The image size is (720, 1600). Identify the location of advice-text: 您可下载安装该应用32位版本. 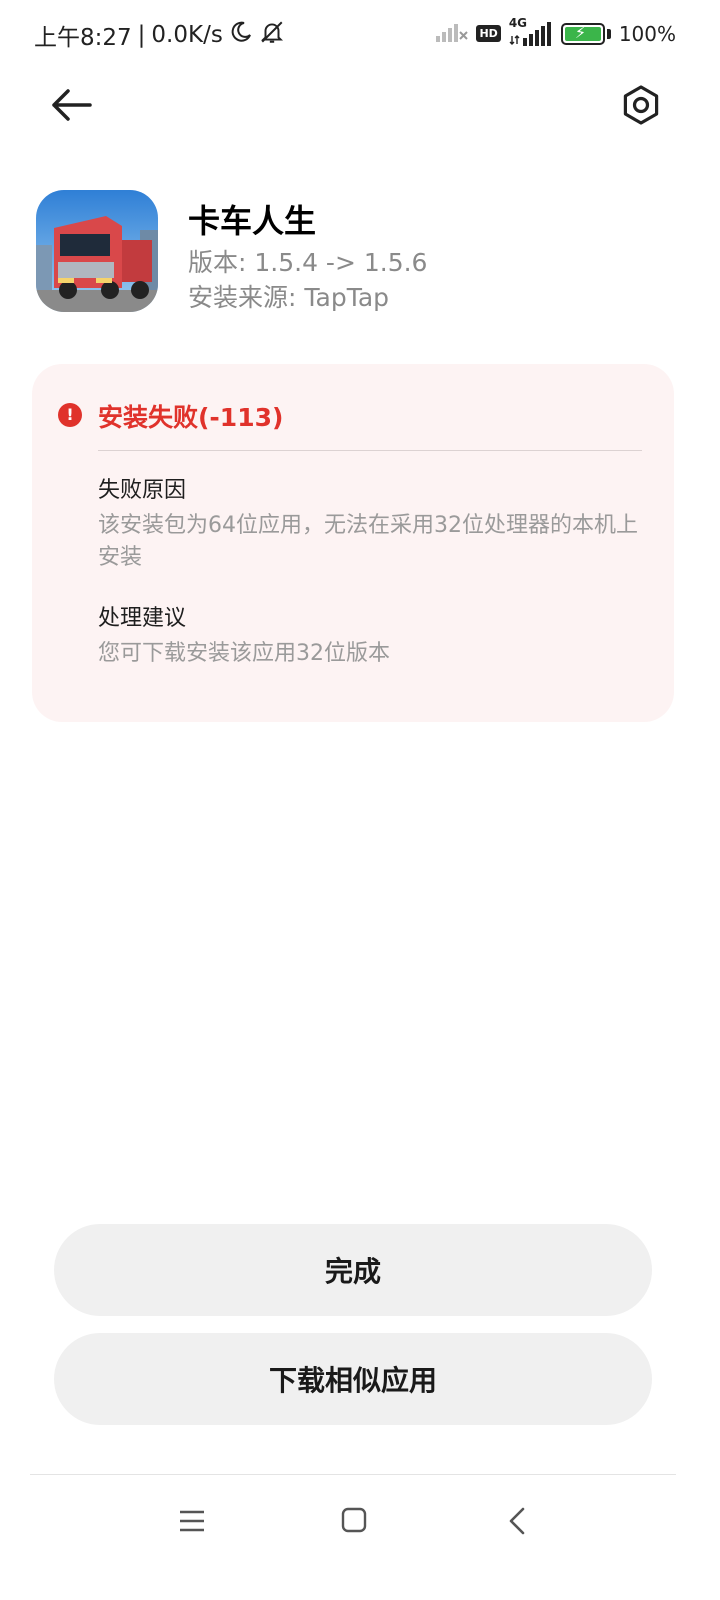
(244, 653).